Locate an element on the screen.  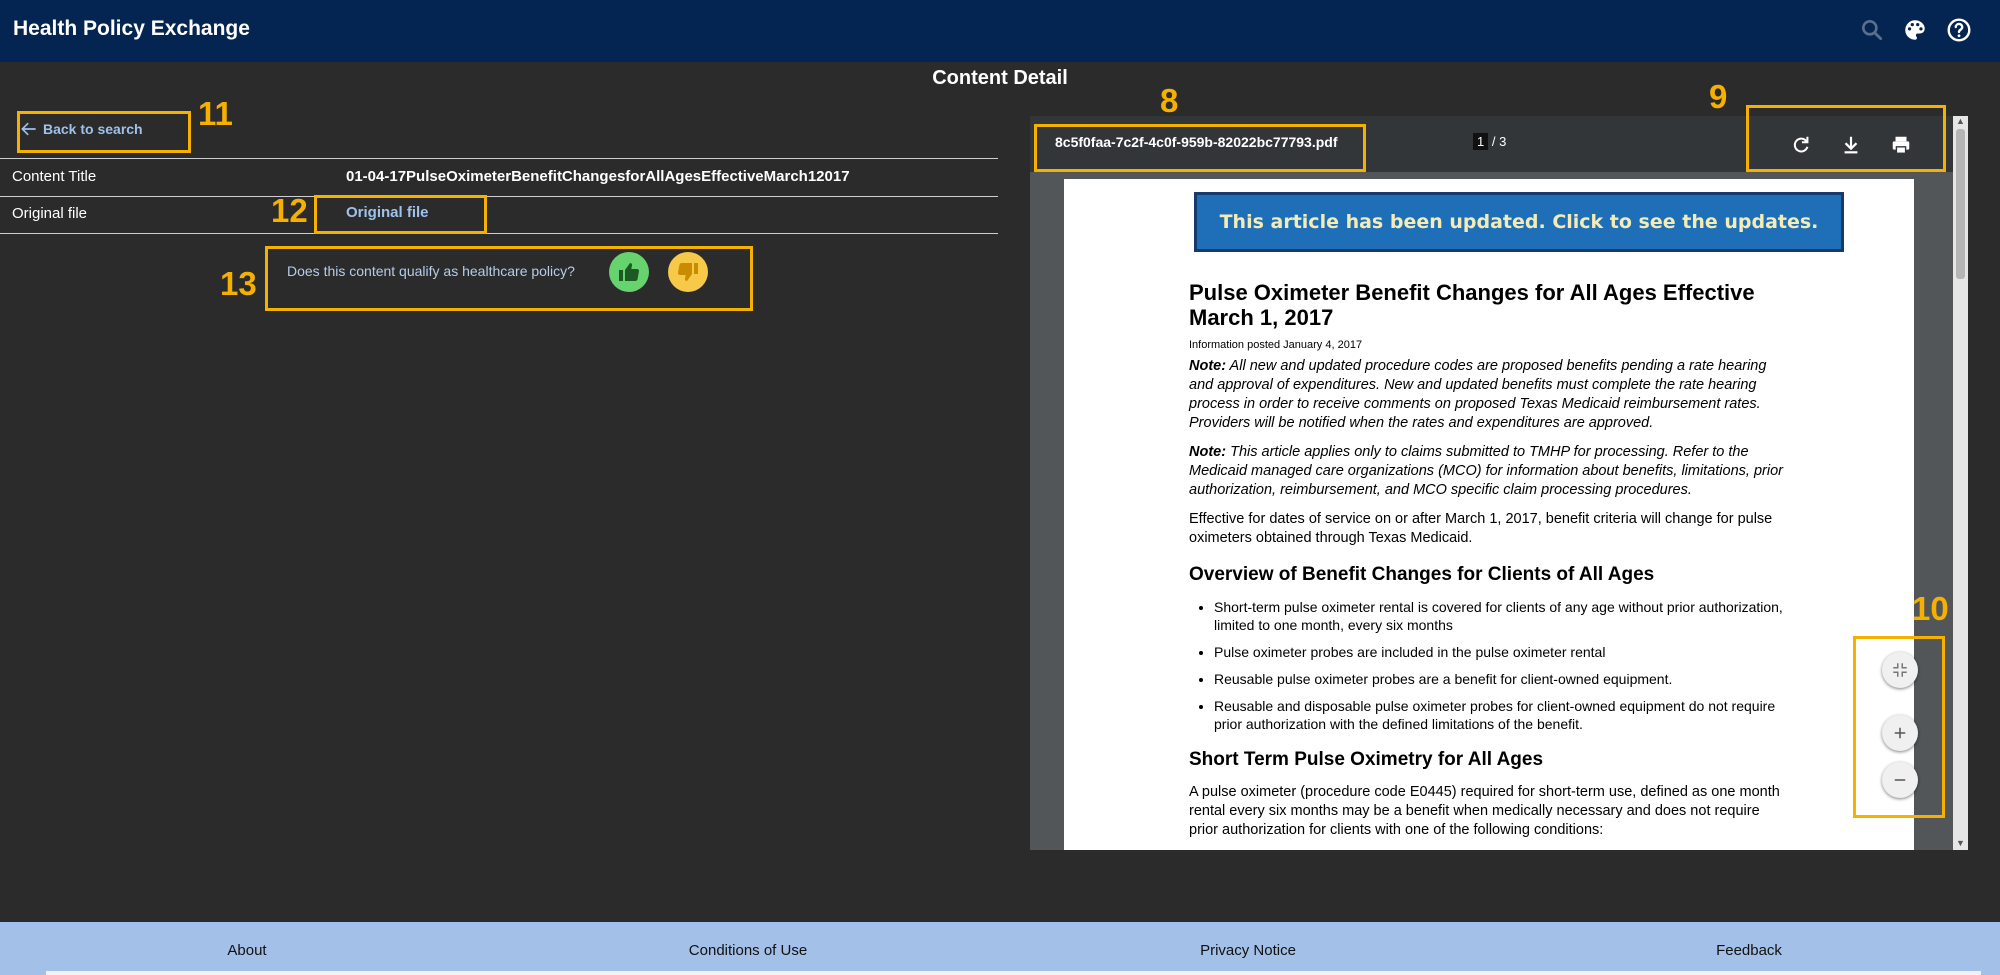
scroll-down-icon: ▼ is located at coordinates (1960, 843).